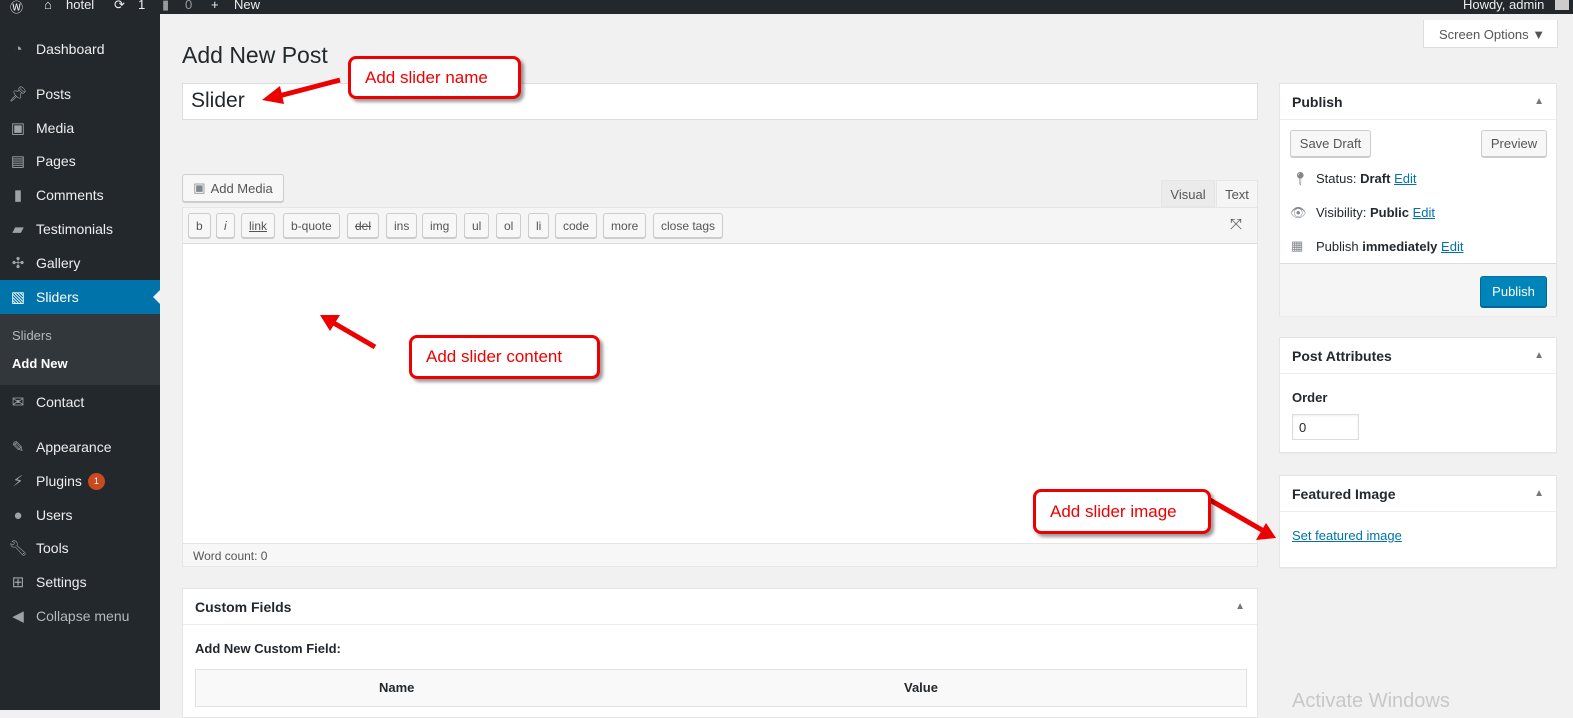 This screenshot has width=1573, height=718. Describe the element at coordinates (307, 88) in the screenshot. I see `arrow-name` at that location.